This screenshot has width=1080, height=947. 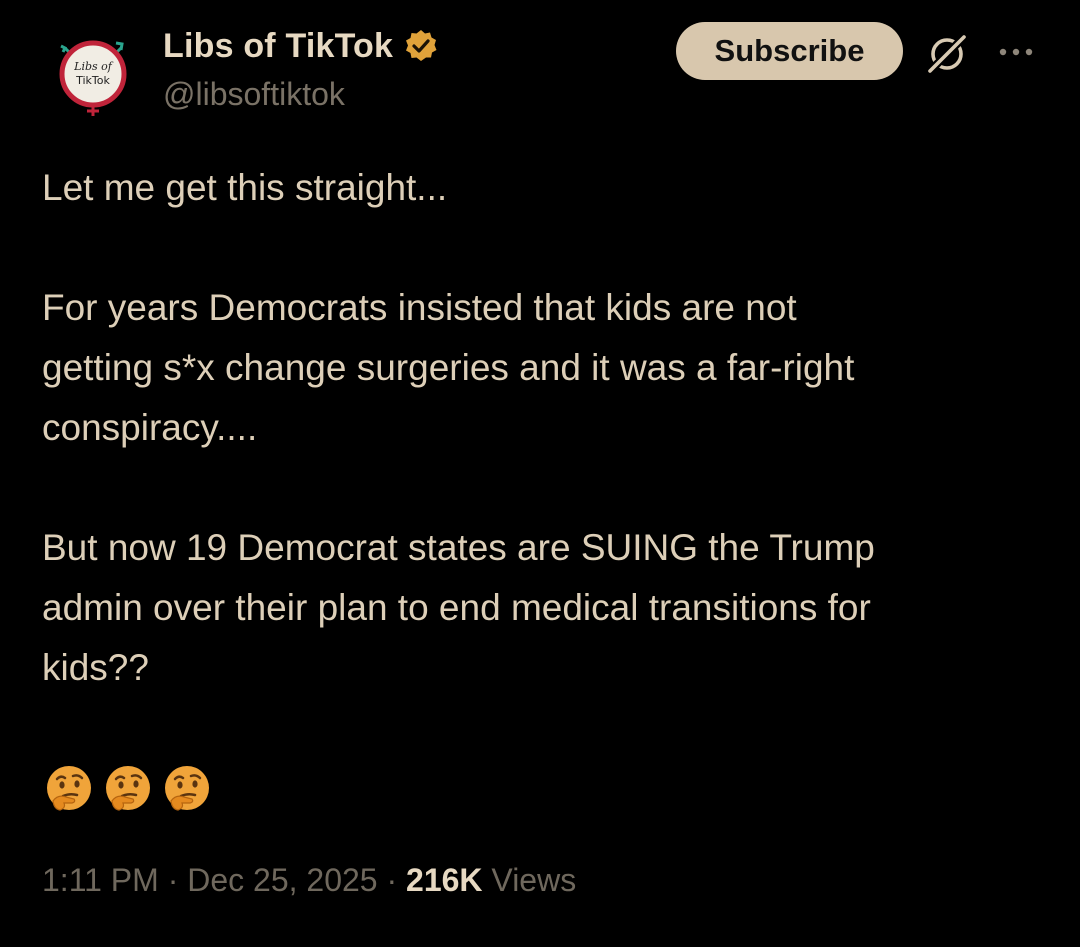 I want to click on tweet-meta: 1:11 PM · Dec 25, 2025 · 216K Views, so click(x=309, y=880).